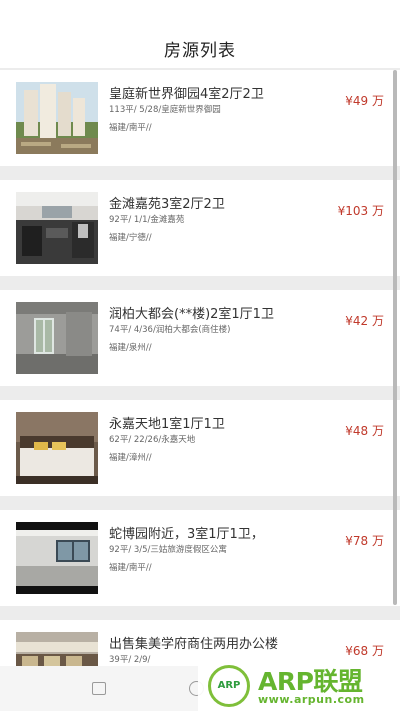  I want to click on listing-price: ¥78 万, so click(364, 541).